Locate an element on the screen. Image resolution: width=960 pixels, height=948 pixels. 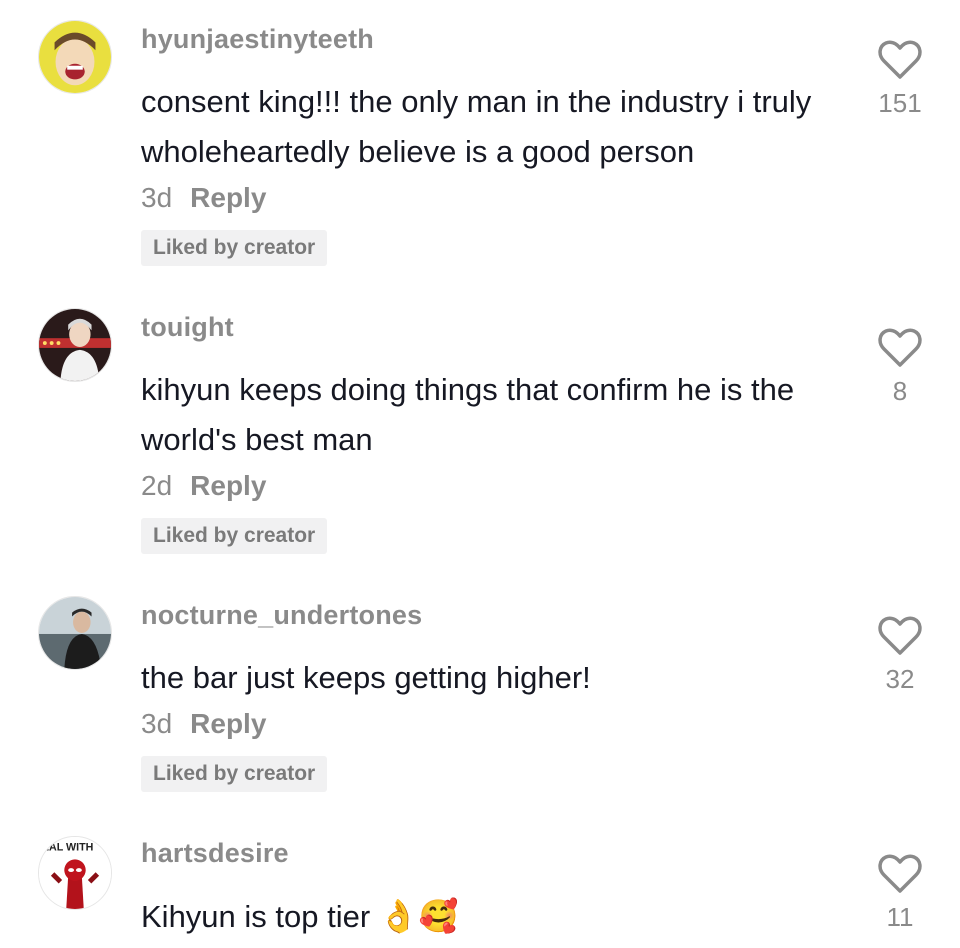
like-count: 32 is located at coordinates (900, 679).